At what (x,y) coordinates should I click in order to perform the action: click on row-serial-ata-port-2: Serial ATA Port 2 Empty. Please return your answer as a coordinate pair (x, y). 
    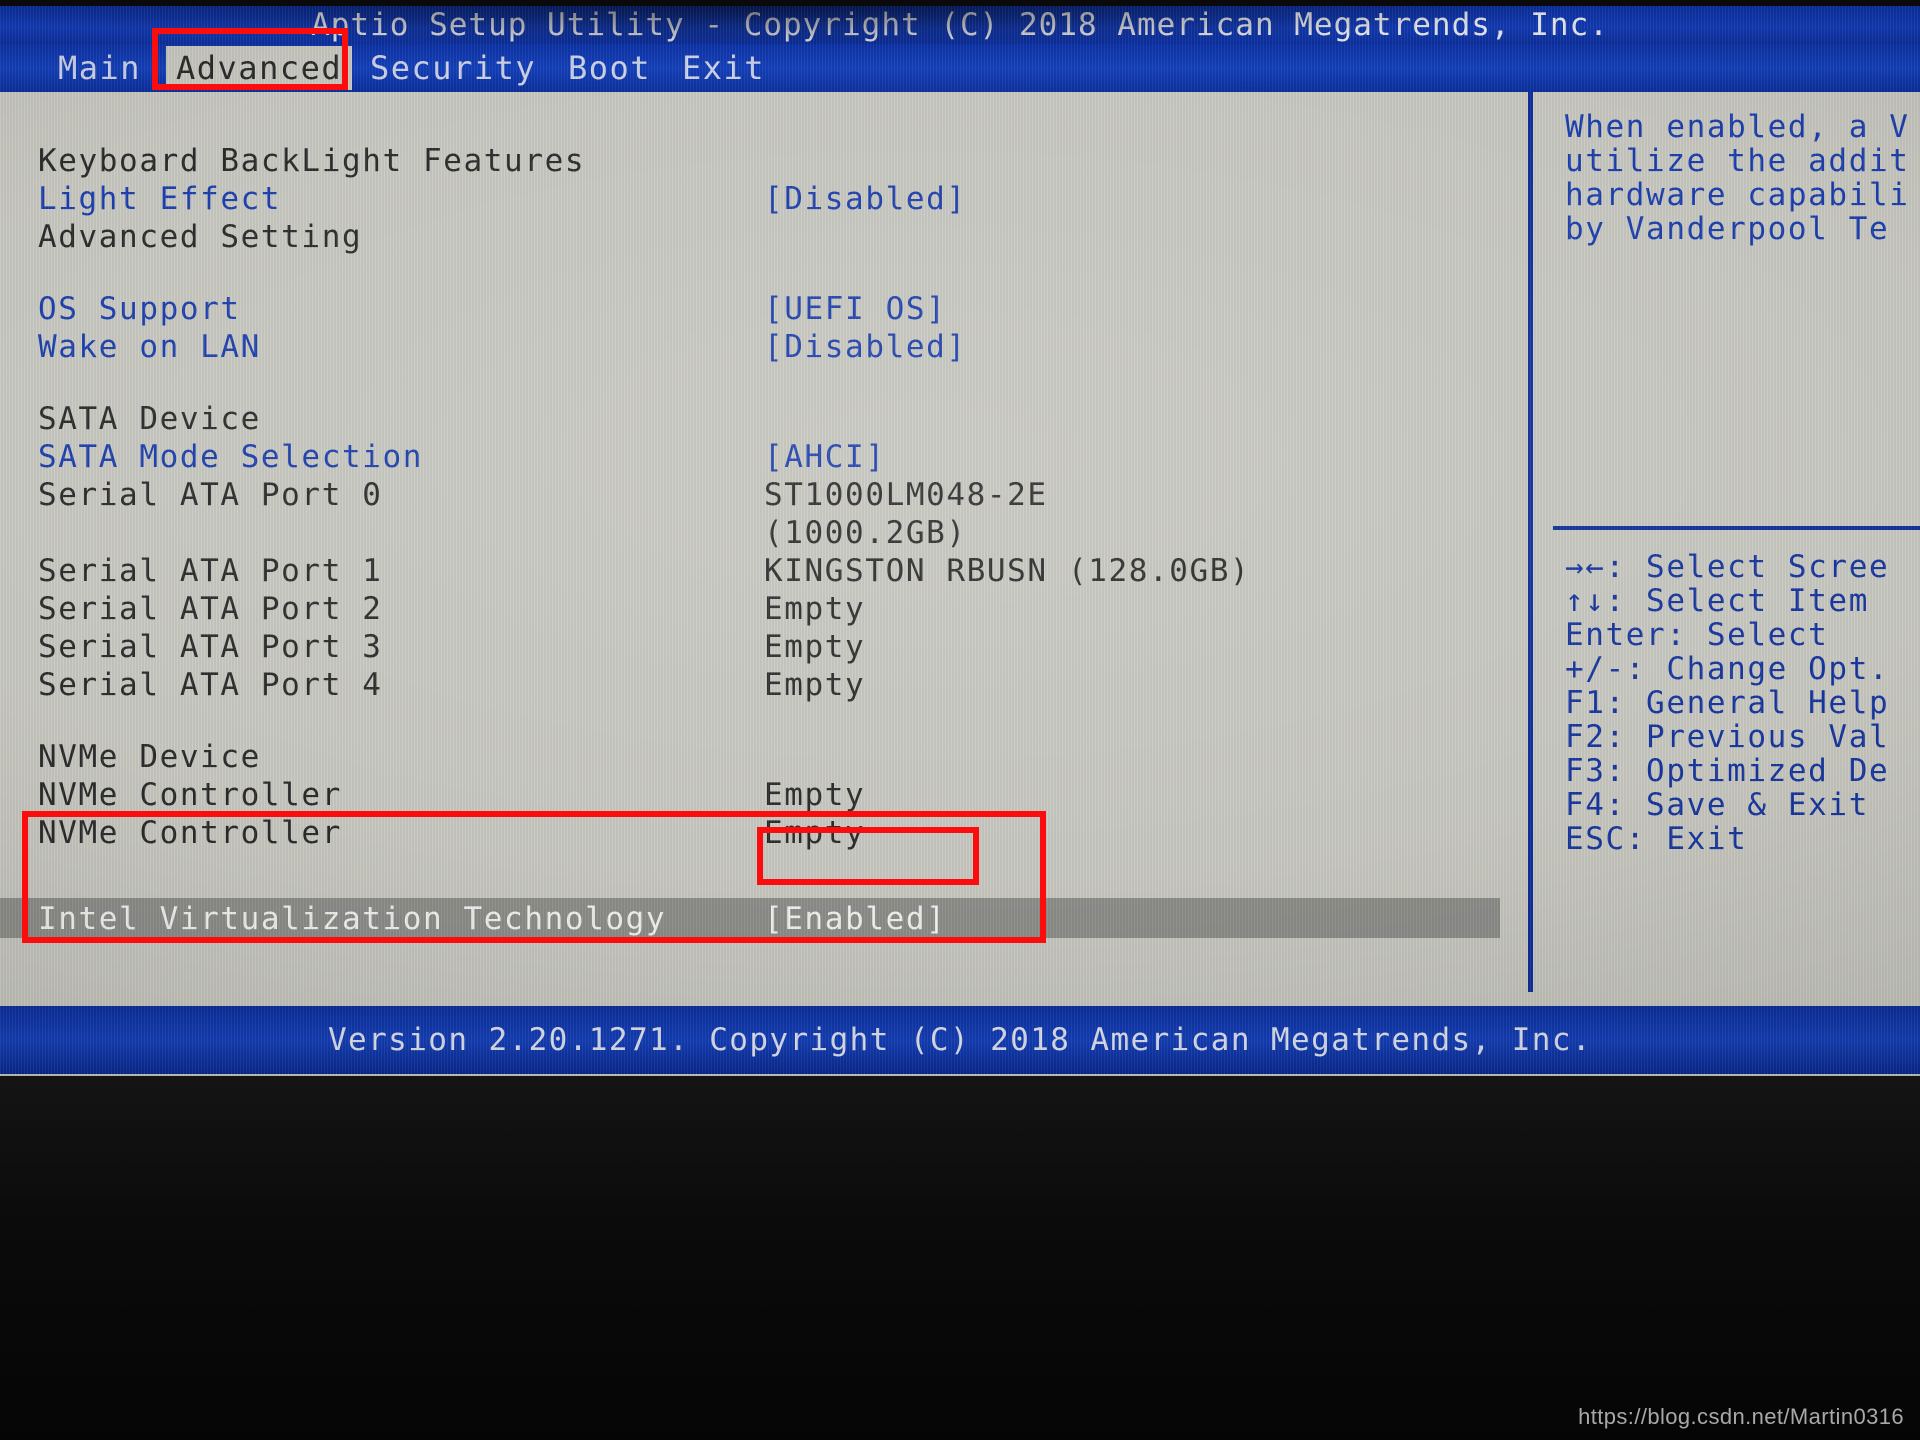
    Looking at the image, I should click on (758, 609).